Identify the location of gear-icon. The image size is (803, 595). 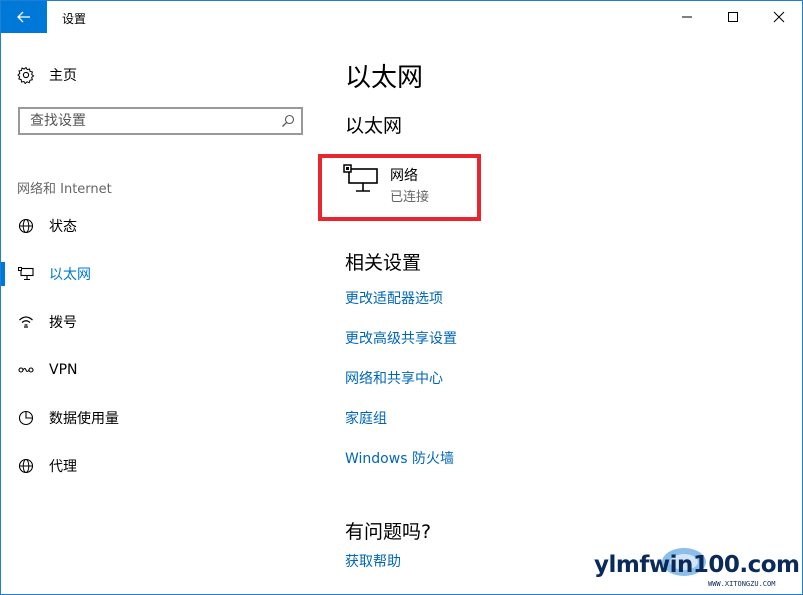
(26, 75).